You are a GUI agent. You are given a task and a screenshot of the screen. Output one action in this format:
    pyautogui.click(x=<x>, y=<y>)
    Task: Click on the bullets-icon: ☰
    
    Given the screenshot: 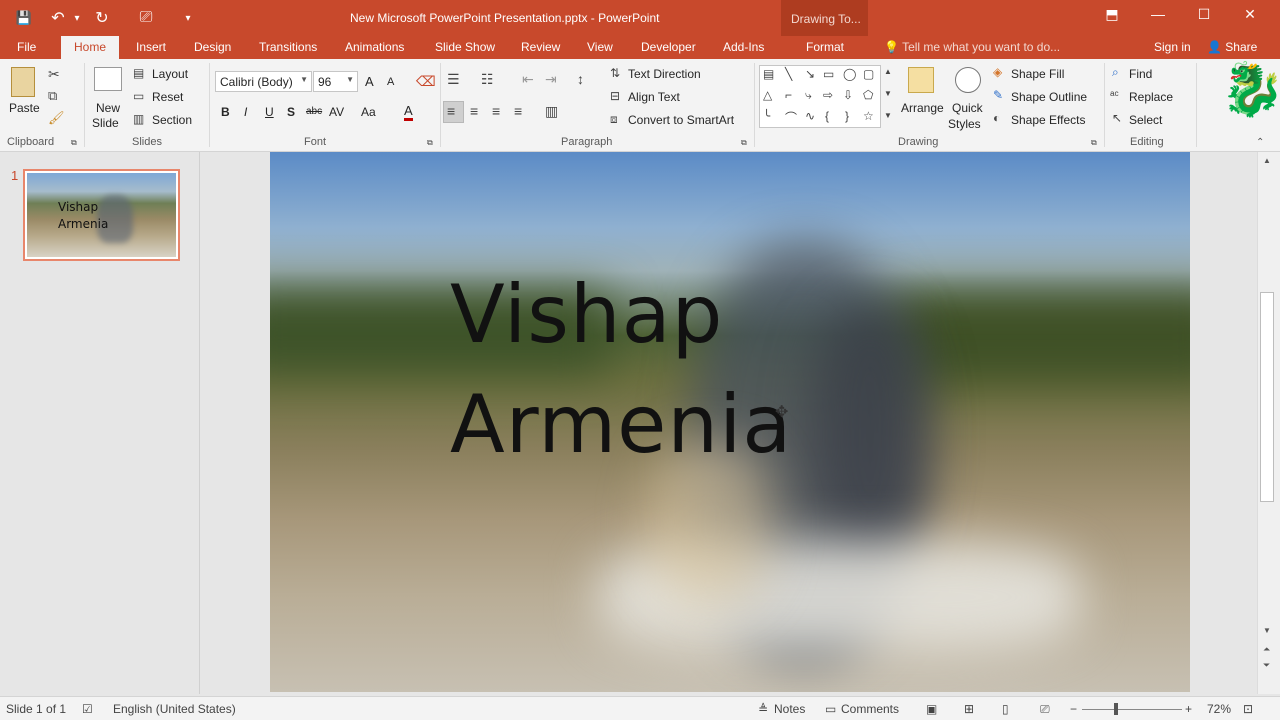 What is the action you would take?
    pyautogui.click(x=453, y=79)
    